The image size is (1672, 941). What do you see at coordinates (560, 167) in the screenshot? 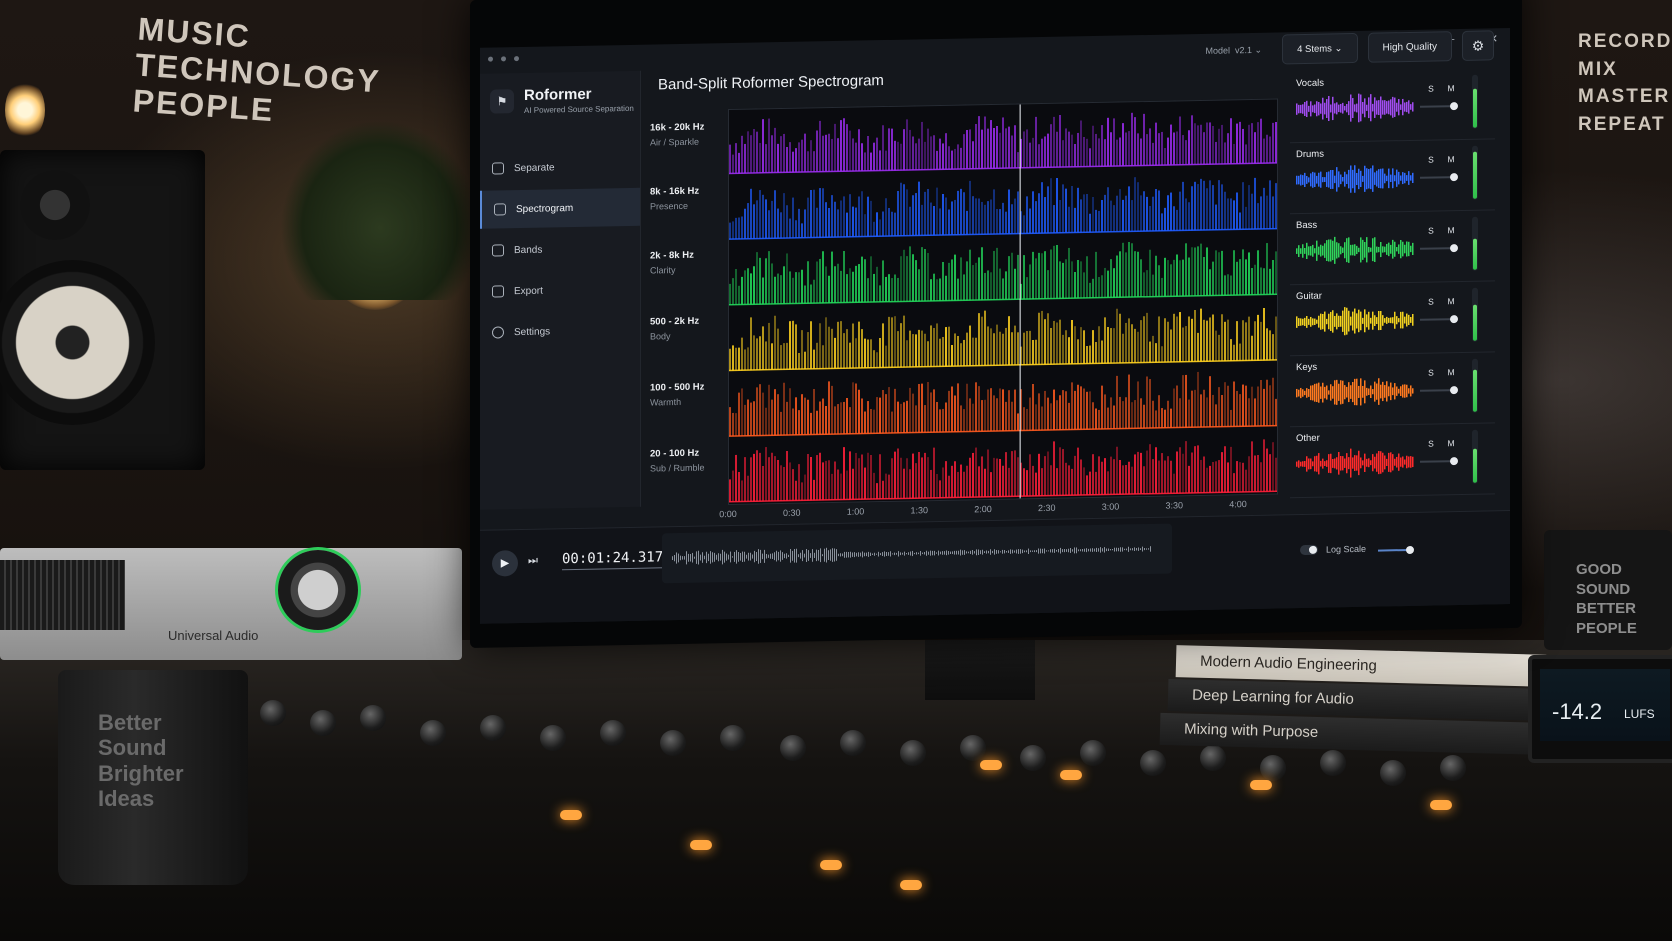
I see `sidebar-item-separate: Separate` at bounding box center [560, 167].